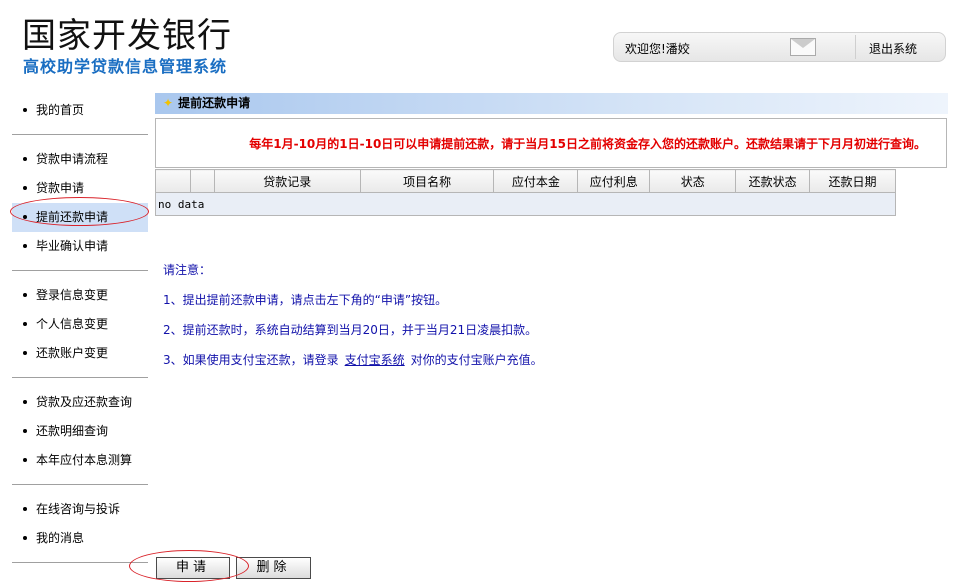 The width and height of the screenshot is (964, 583). What do you see at coordinates (72, 246) in the screenshot?
I see `sidebar-item-label: 毕业确认申请` at bounding box center [72, 246].